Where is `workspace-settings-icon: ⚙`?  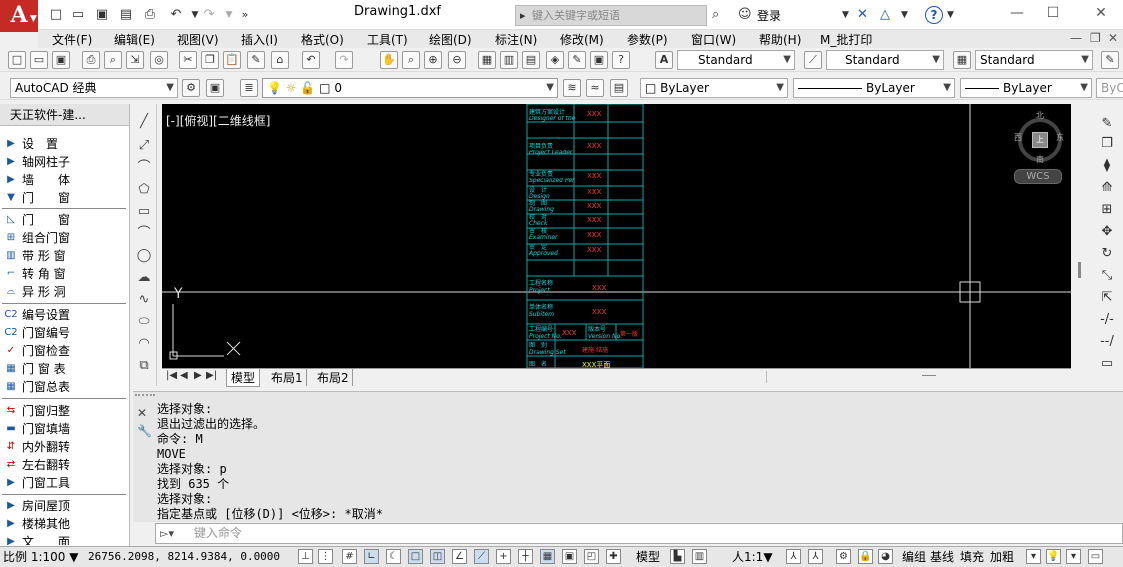 workspace-settings-icon: ⚙ is located at coordinates (191, 88).